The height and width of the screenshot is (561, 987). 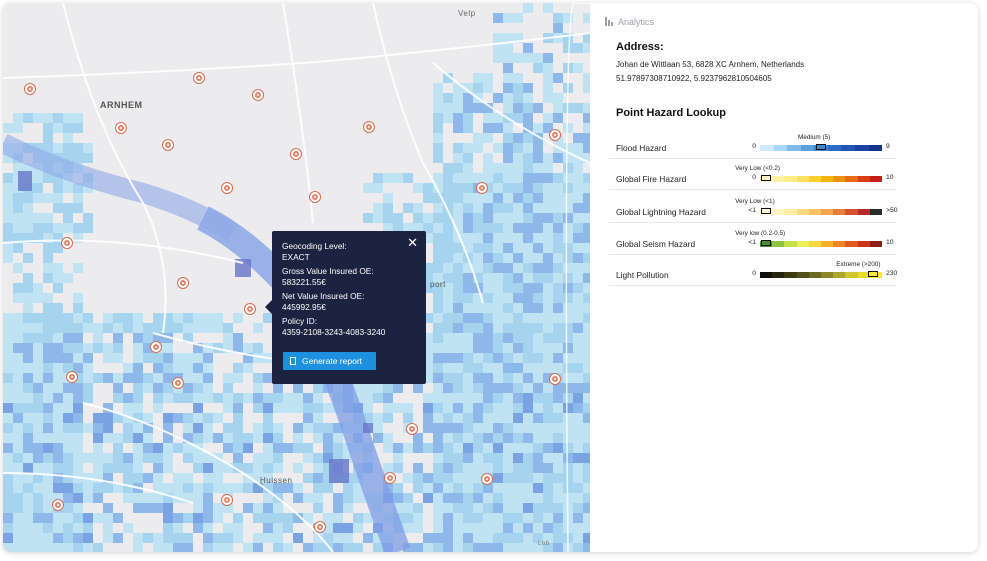 I want to click on close-icon: ✕, so click(x=412, y=242).